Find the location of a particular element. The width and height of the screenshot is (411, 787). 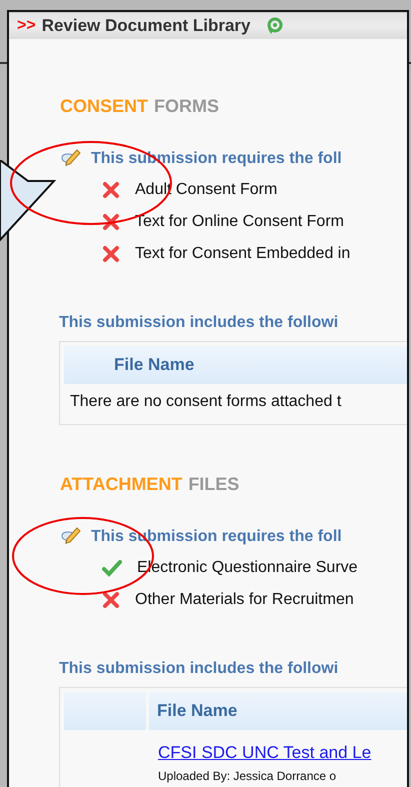

upload-info: Uploaded By: Jessica Dorrance o is located at coordinates (248, 776).